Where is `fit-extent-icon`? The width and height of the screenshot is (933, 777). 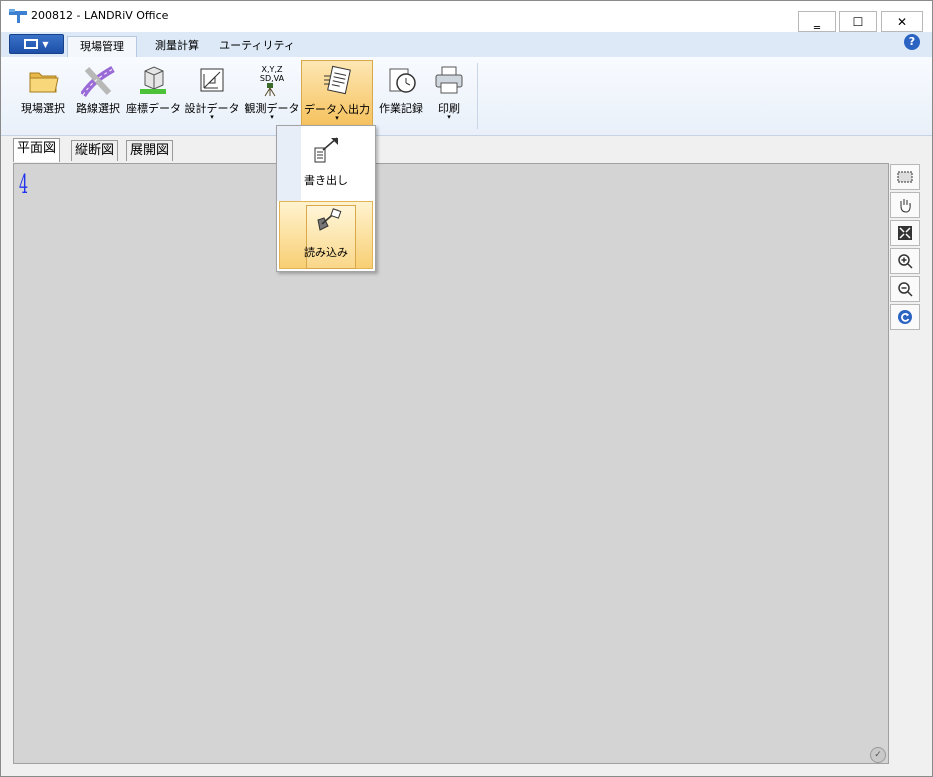 fit-extent-icon is located at coordinates (905, 233).